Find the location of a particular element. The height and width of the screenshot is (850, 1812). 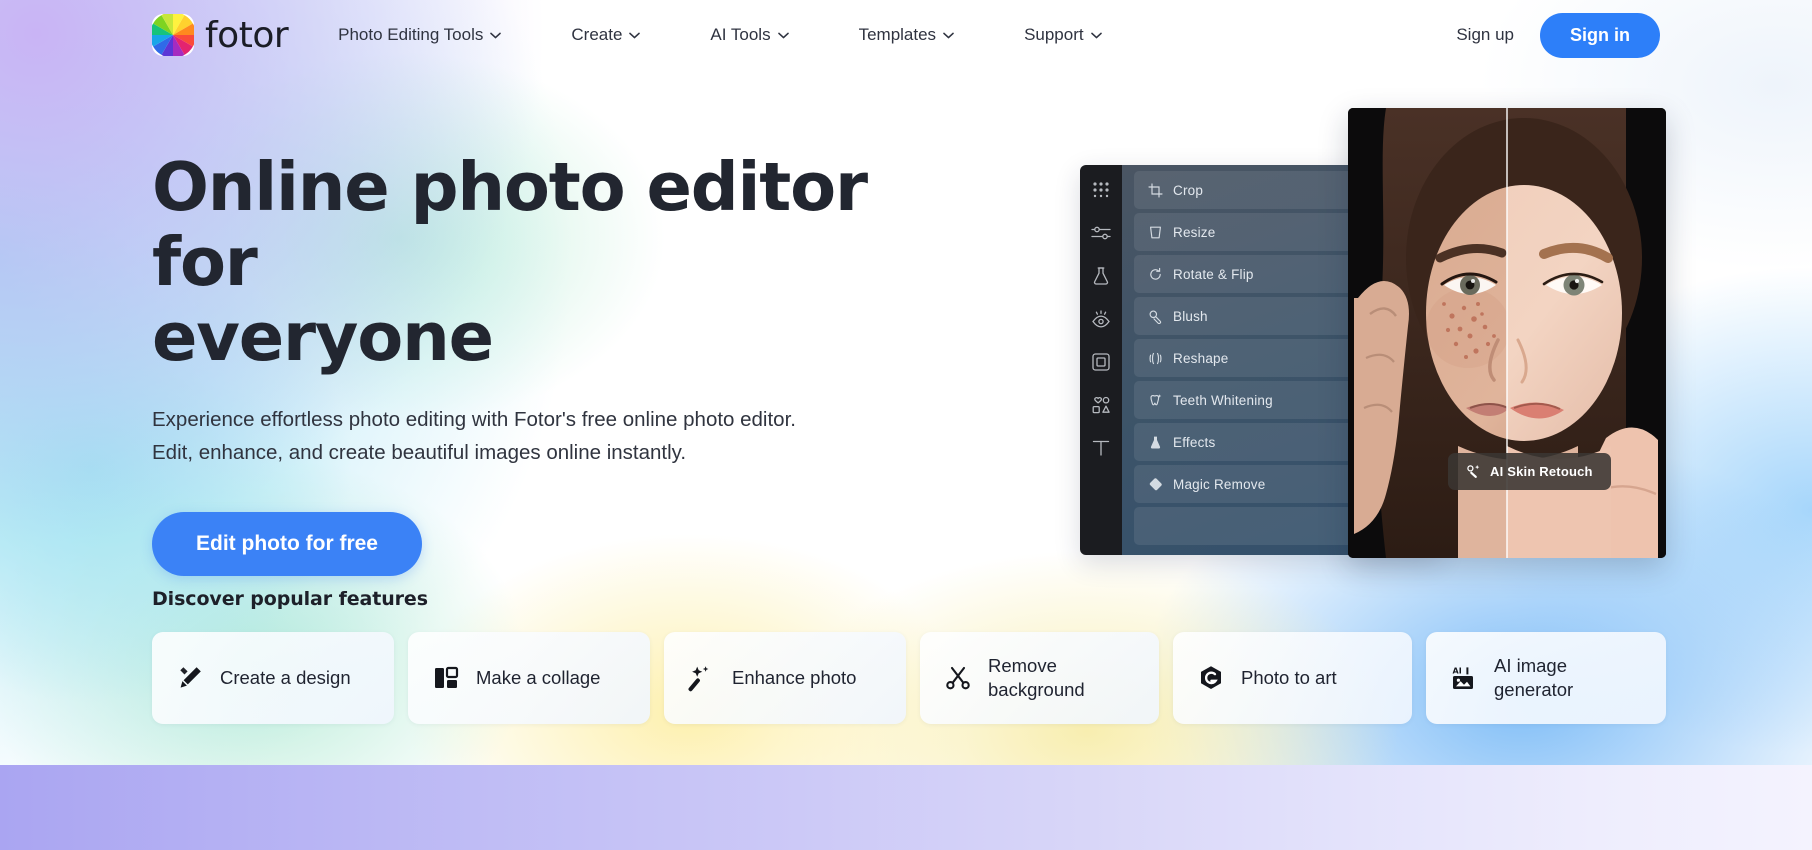

resize-icon is located at coordinates (1155, 232).